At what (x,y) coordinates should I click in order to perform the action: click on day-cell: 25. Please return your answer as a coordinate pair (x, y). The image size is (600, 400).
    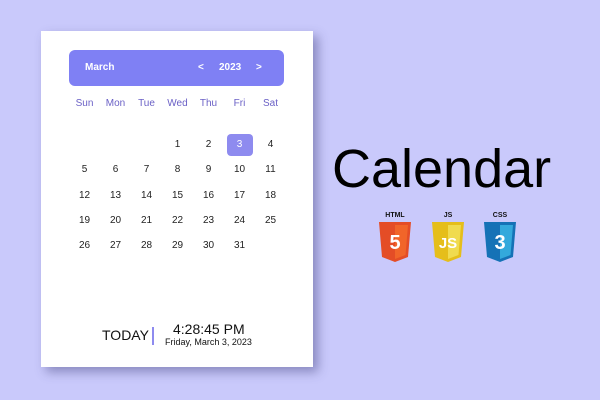
    Looking at the image, I should click on (270, 220).